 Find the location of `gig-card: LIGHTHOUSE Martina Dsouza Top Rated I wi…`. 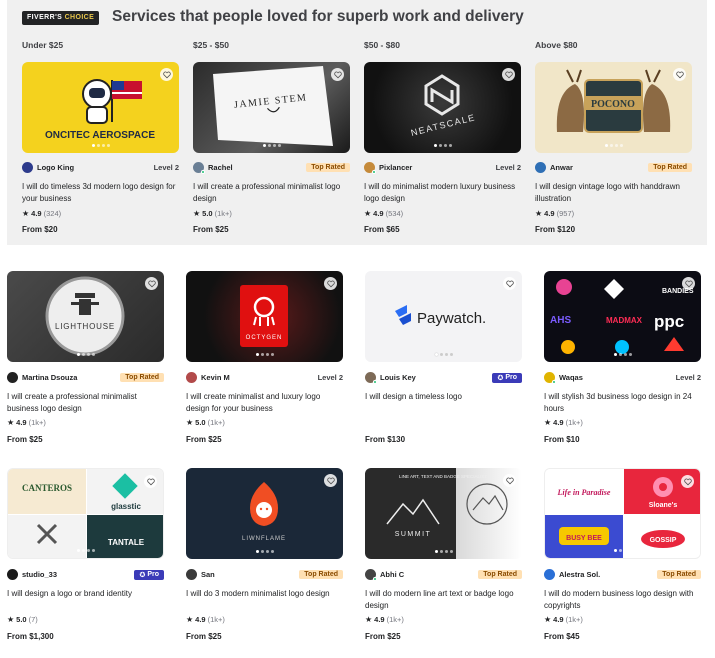

gig-card: LIGHTHOUSE Martina Dsouza Top Rated I wi… is located at coordinates (85, 357).